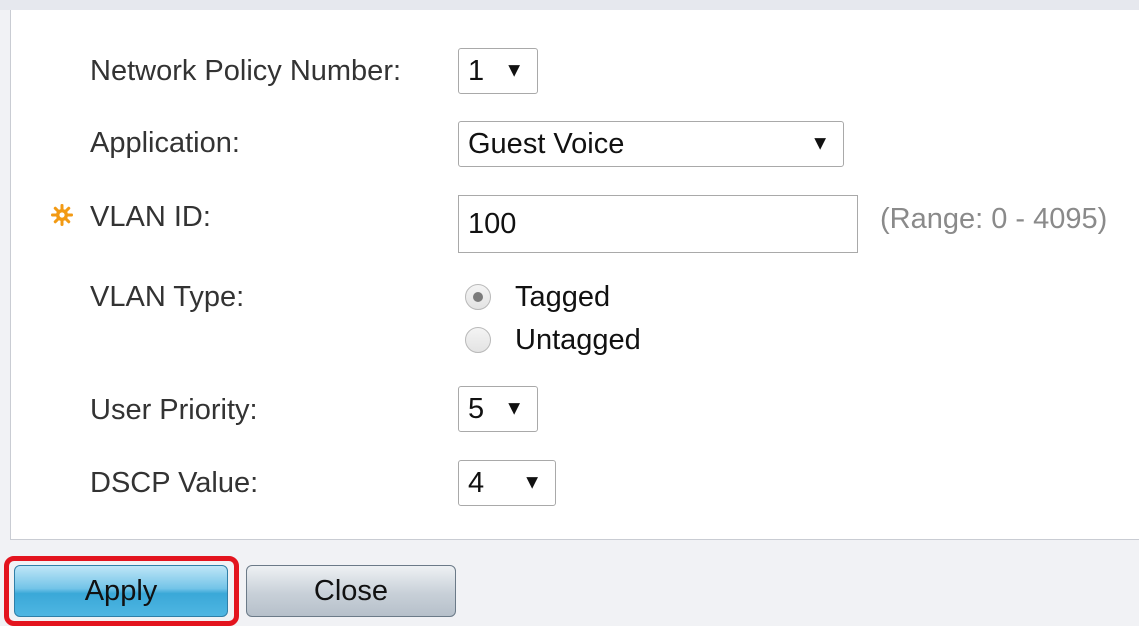 The image size is (1139, 626). I want to click on policy-number-select: 1 ▼, so click(498, 71).